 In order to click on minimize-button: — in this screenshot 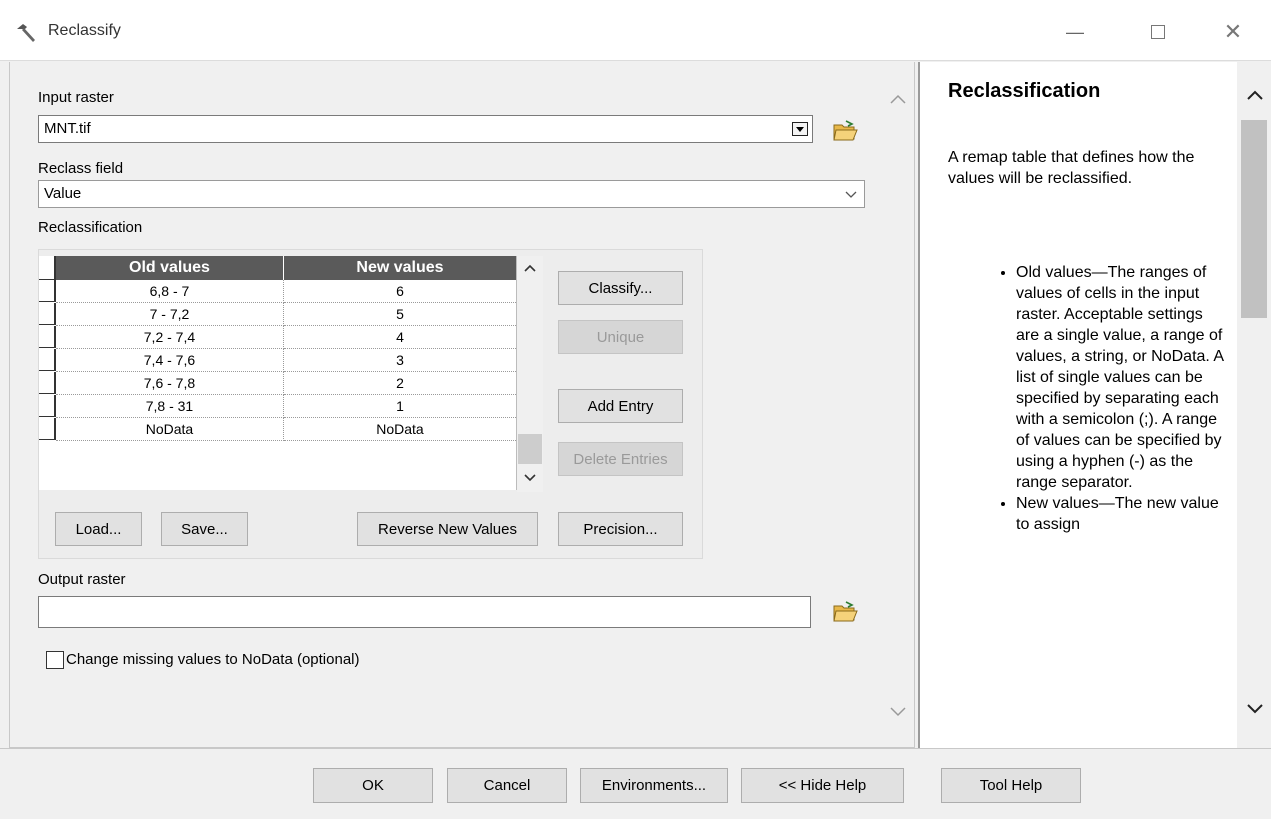, I will do `click(1075, 32)`.